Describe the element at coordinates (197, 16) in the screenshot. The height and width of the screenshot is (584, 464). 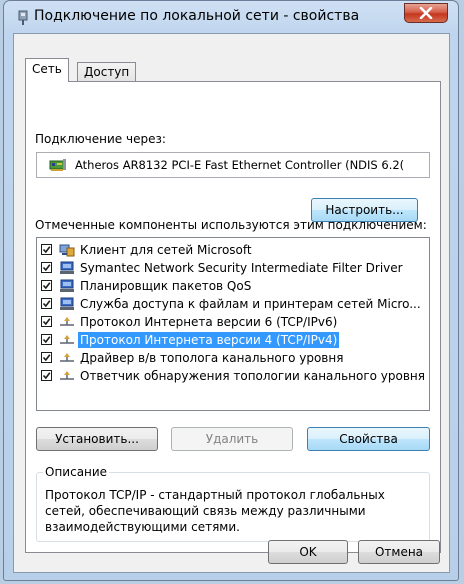
I see `window-title: Подключение по локальной сети - свойства` at that location.